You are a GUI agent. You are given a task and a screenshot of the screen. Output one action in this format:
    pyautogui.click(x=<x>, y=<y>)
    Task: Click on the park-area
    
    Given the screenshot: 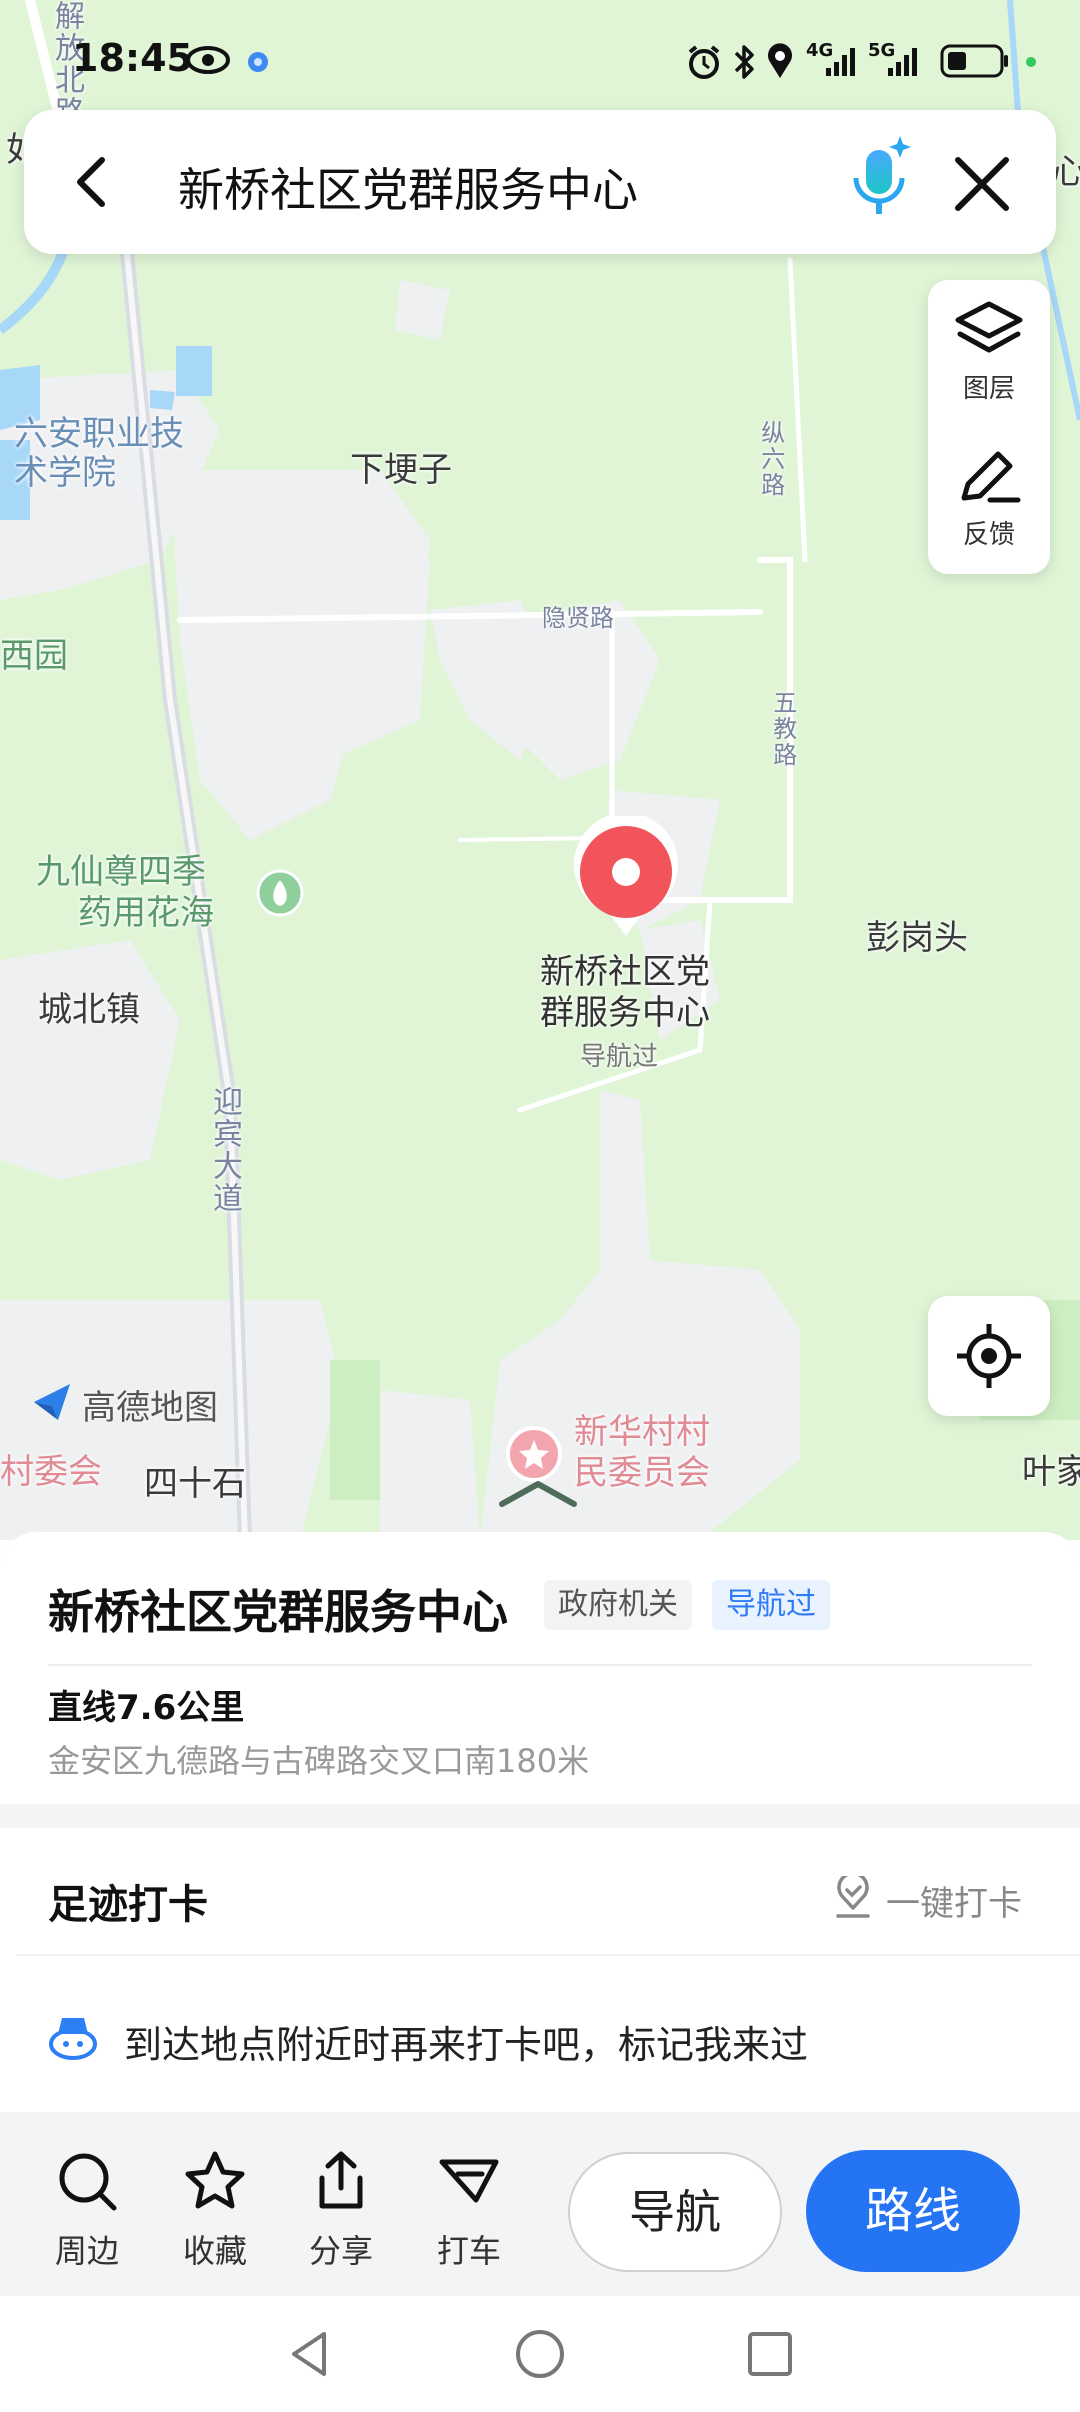 What is the action you would take?
    pyautogui.click(x=355, y=1430)
    